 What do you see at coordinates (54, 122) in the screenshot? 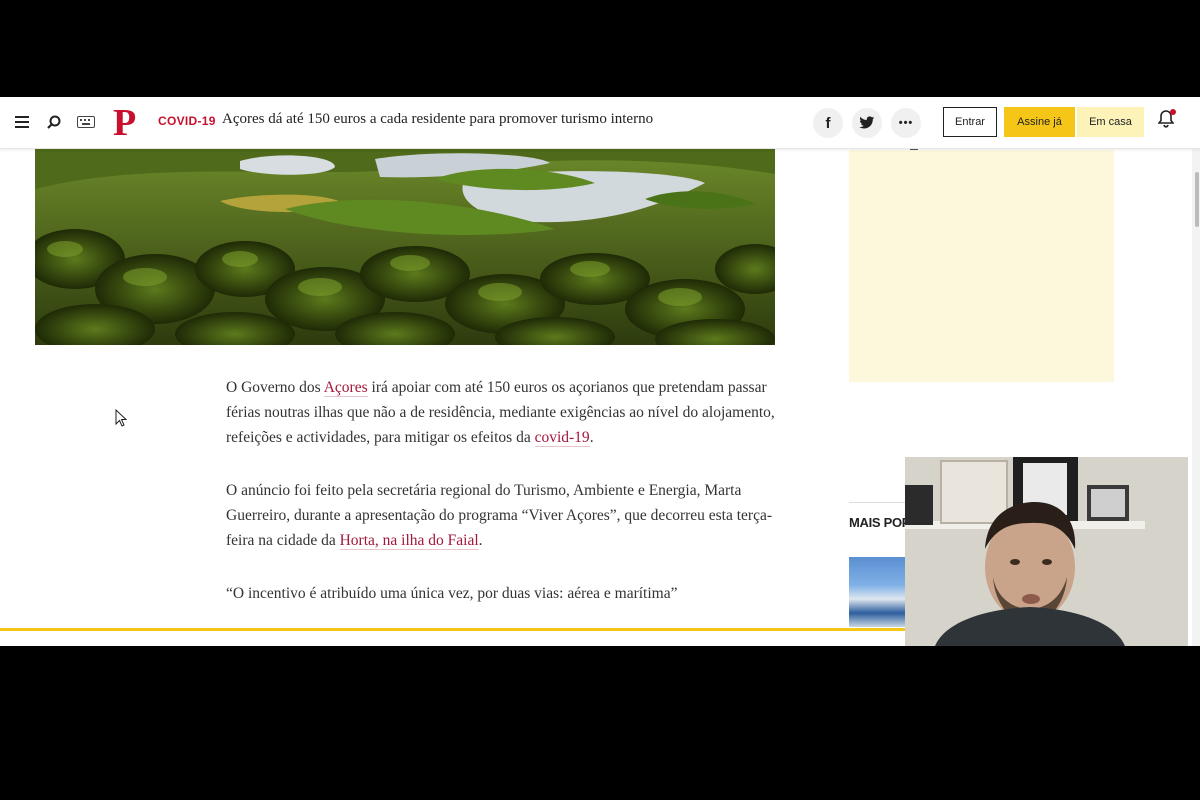
I see `search-icon` at bounding box center [54, 122].